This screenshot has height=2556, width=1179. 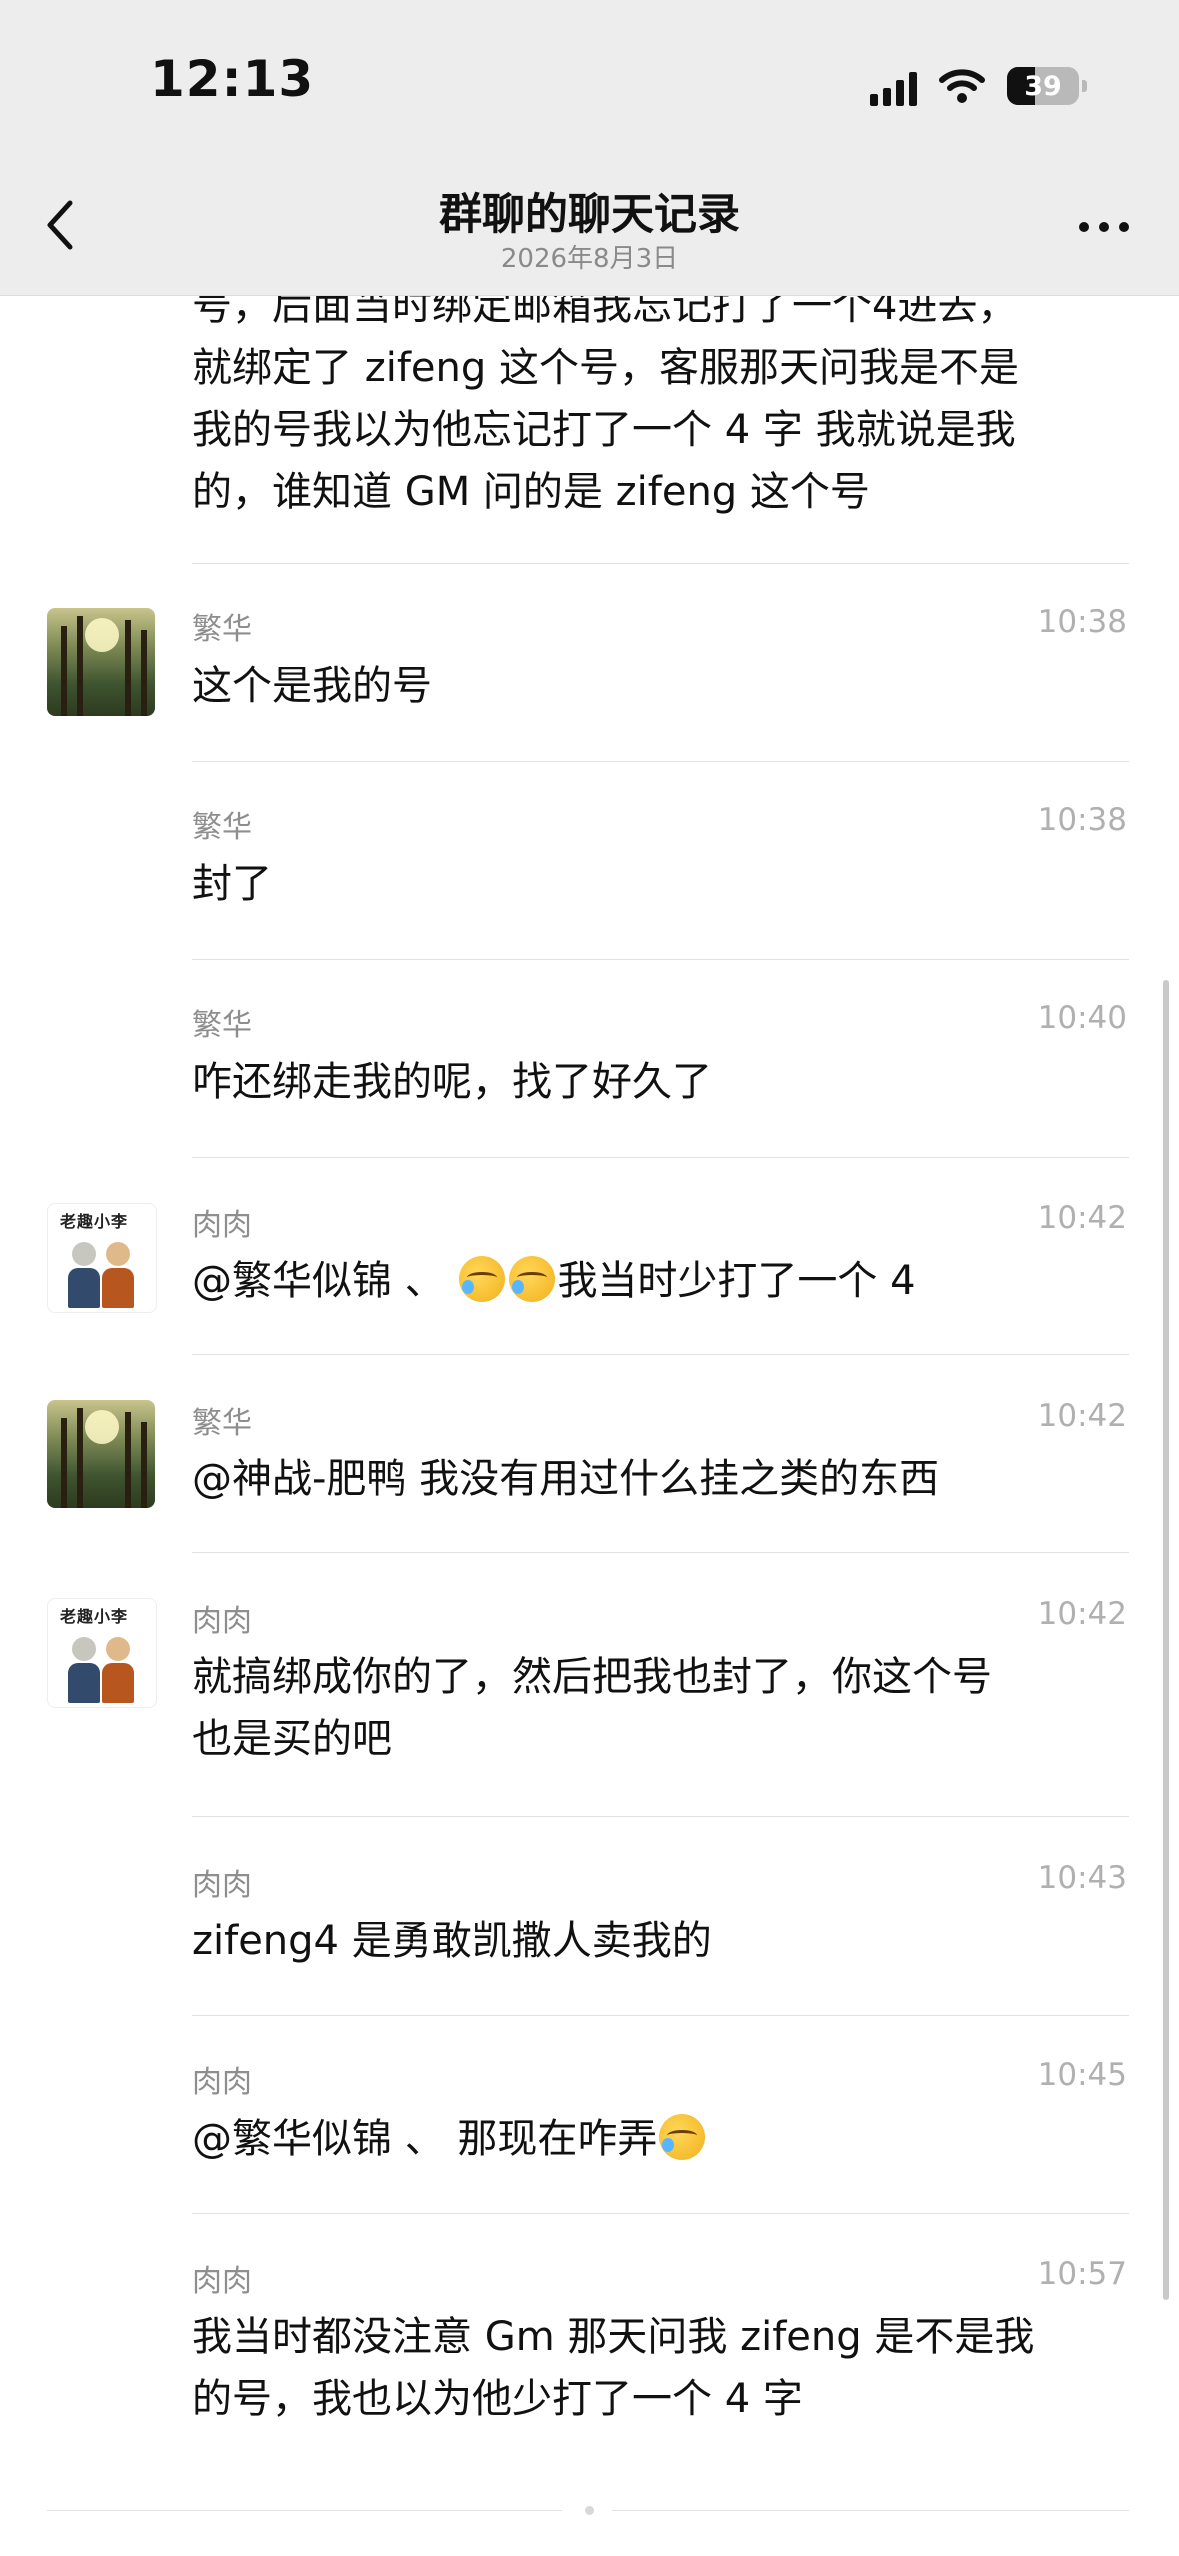 What do you see at coordinates (893, 86) in the screenshot?
I see `cellular-signal-icon` at bounding box center [893, 86].